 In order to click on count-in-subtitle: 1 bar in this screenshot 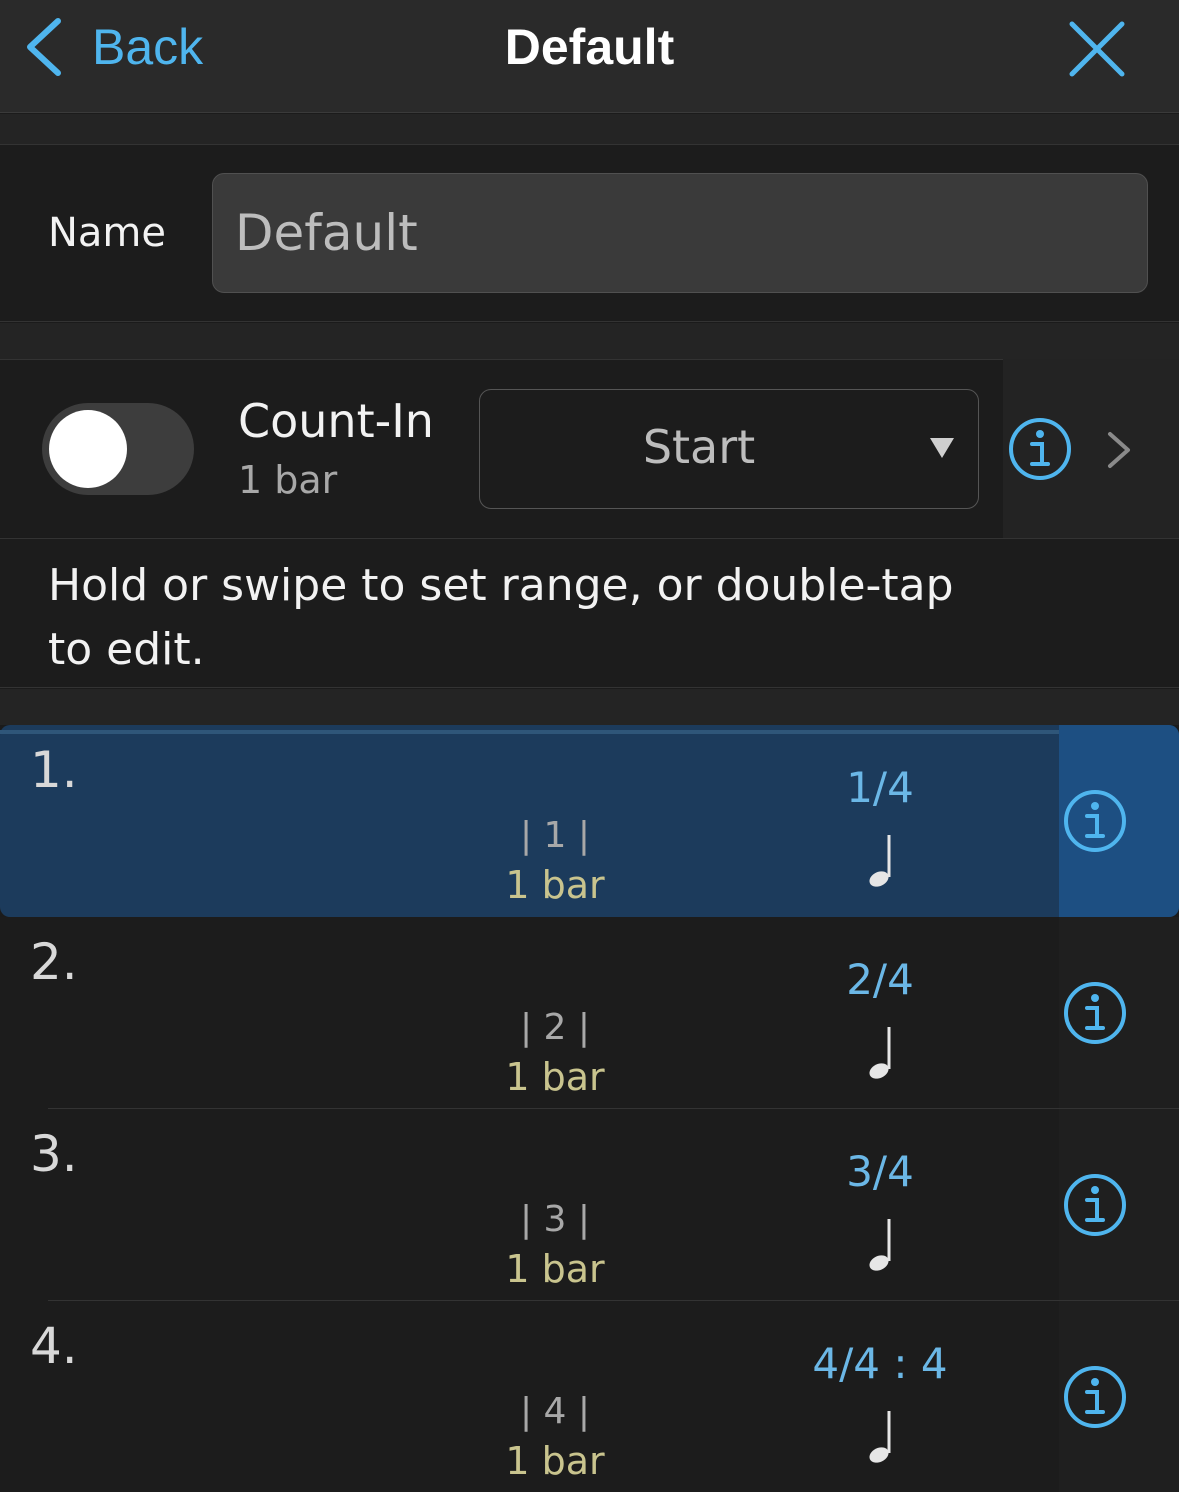, I will do `click(288, 480)`.